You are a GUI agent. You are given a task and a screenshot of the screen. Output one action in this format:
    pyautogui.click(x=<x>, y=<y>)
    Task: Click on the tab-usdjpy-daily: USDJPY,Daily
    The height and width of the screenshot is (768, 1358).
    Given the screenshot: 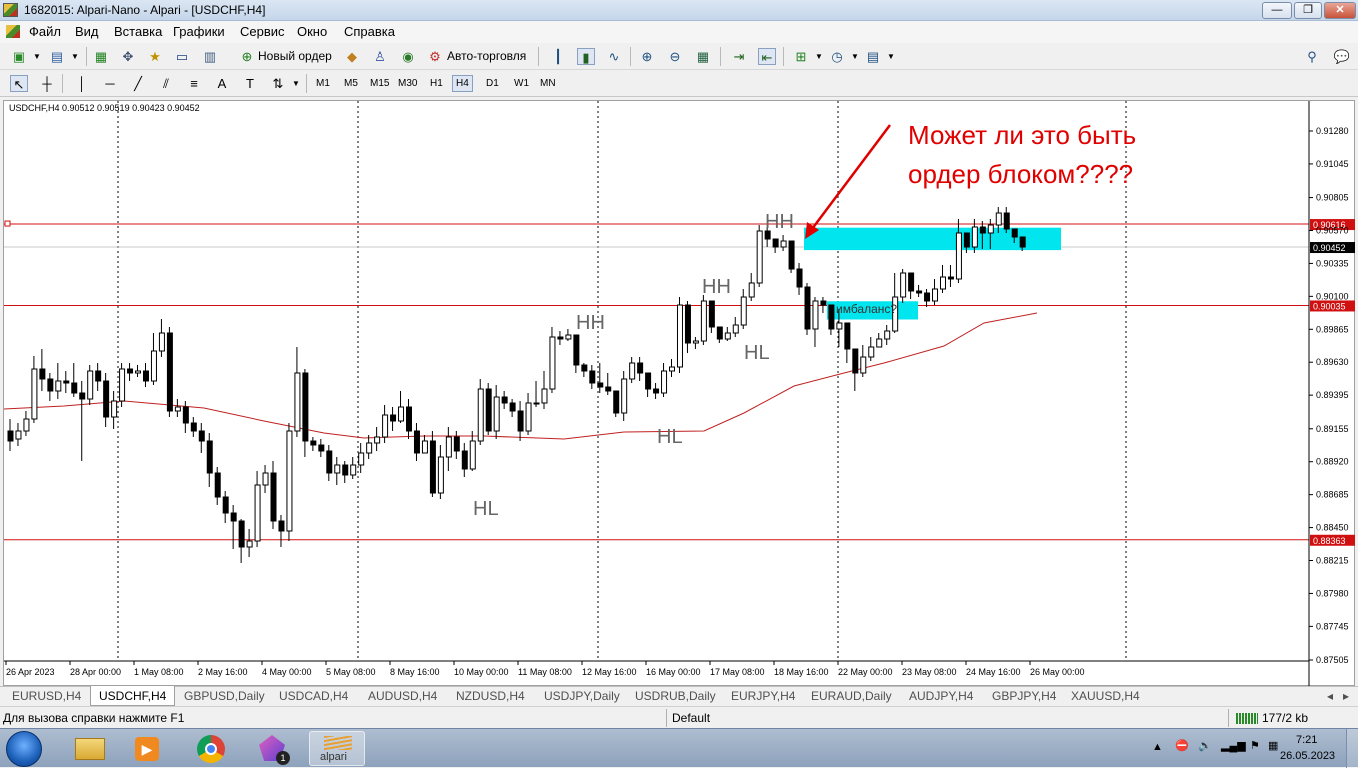 What is the action you would take?
    pyautogui.click(x=582, y=696)
    